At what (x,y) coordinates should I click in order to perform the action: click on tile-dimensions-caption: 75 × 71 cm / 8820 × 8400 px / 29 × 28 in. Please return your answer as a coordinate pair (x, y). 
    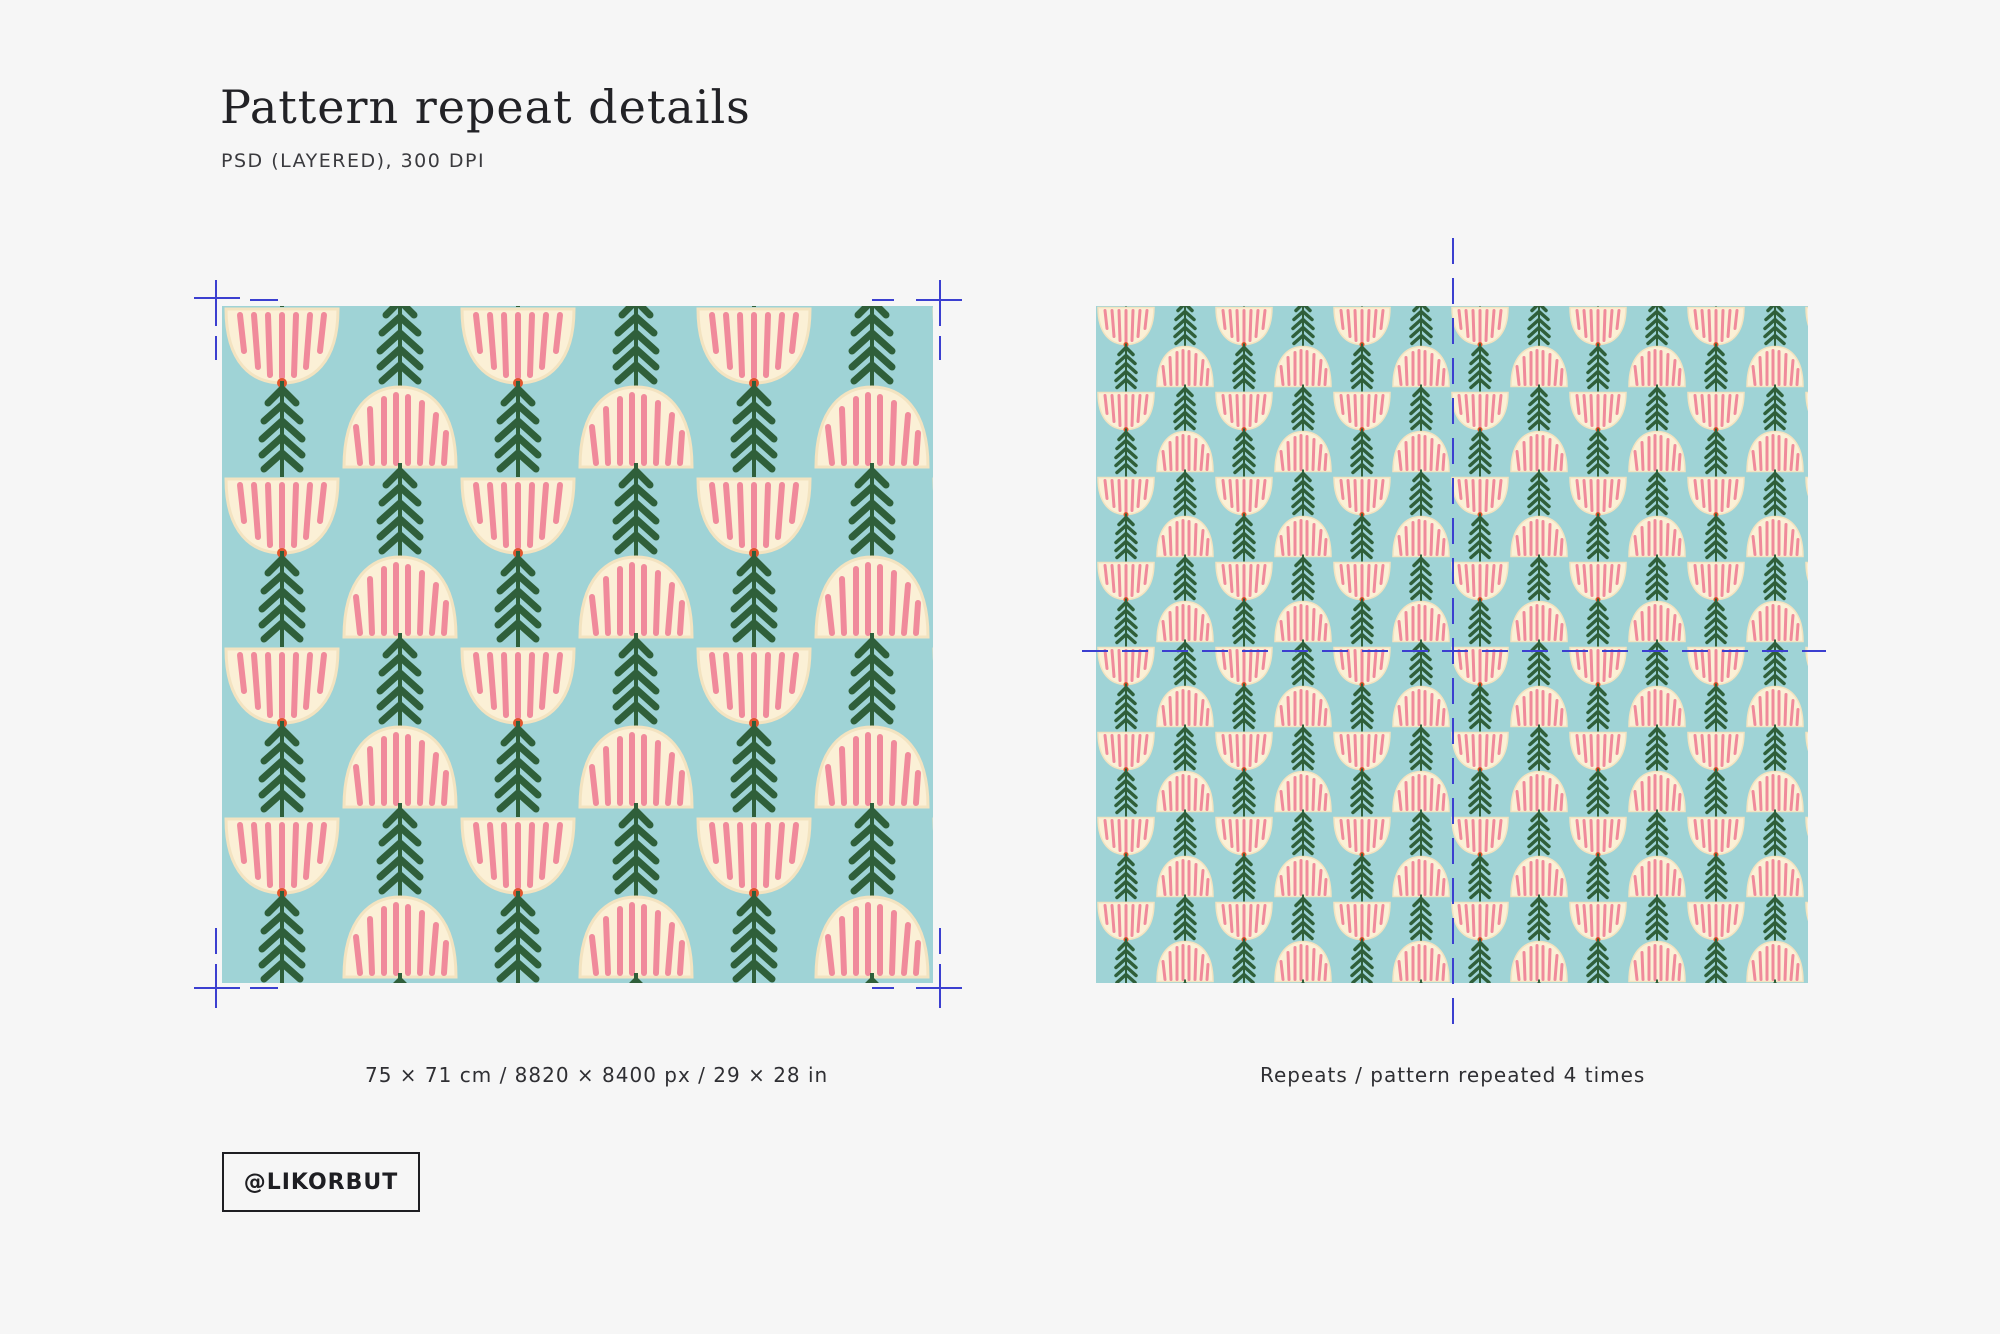
    Looking at the image, I should click on (597, 1075).